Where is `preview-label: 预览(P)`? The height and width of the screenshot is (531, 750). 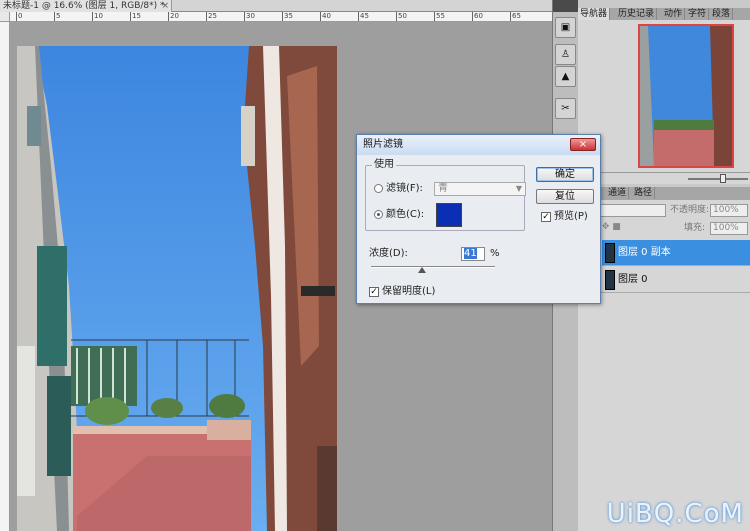
preview-label: 预览(P) is located at coordinates (571, 216).